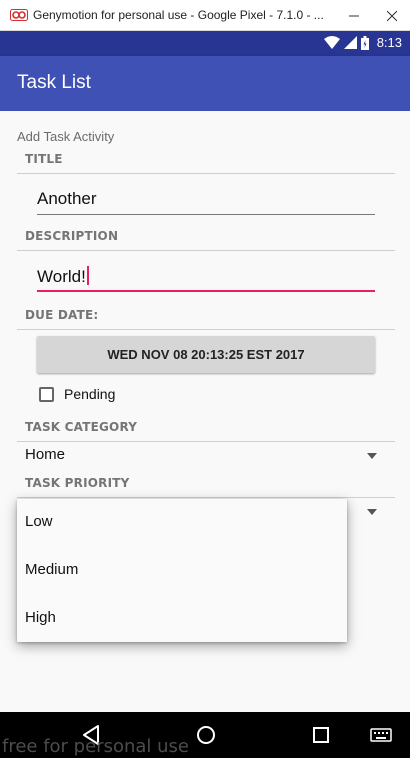  Describe the element at coordinates (19, 15) in the screenshot. I see `genymotion-logo-icon` at that location.